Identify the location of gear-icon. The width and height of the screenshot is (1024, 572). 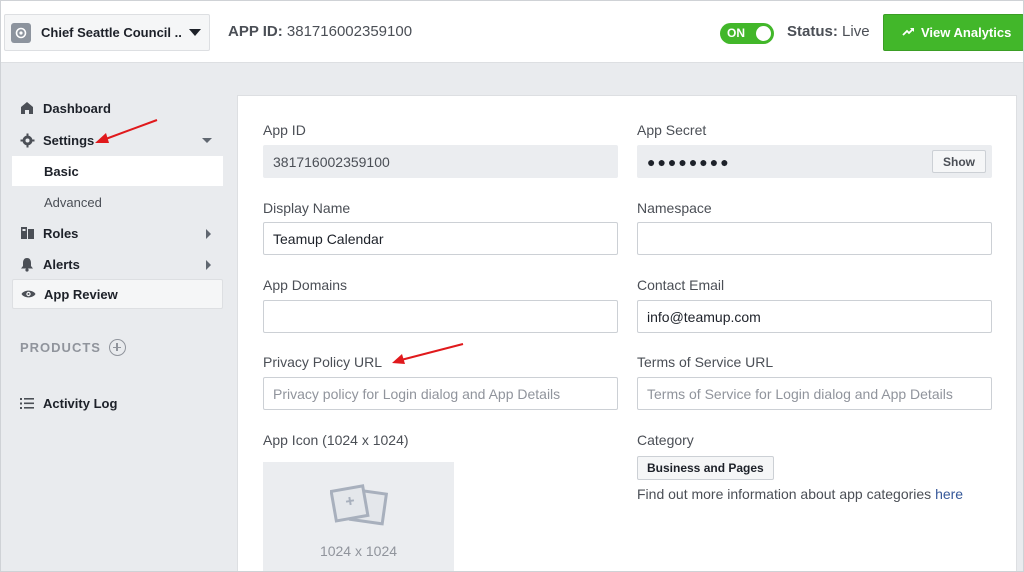
(27, 140).